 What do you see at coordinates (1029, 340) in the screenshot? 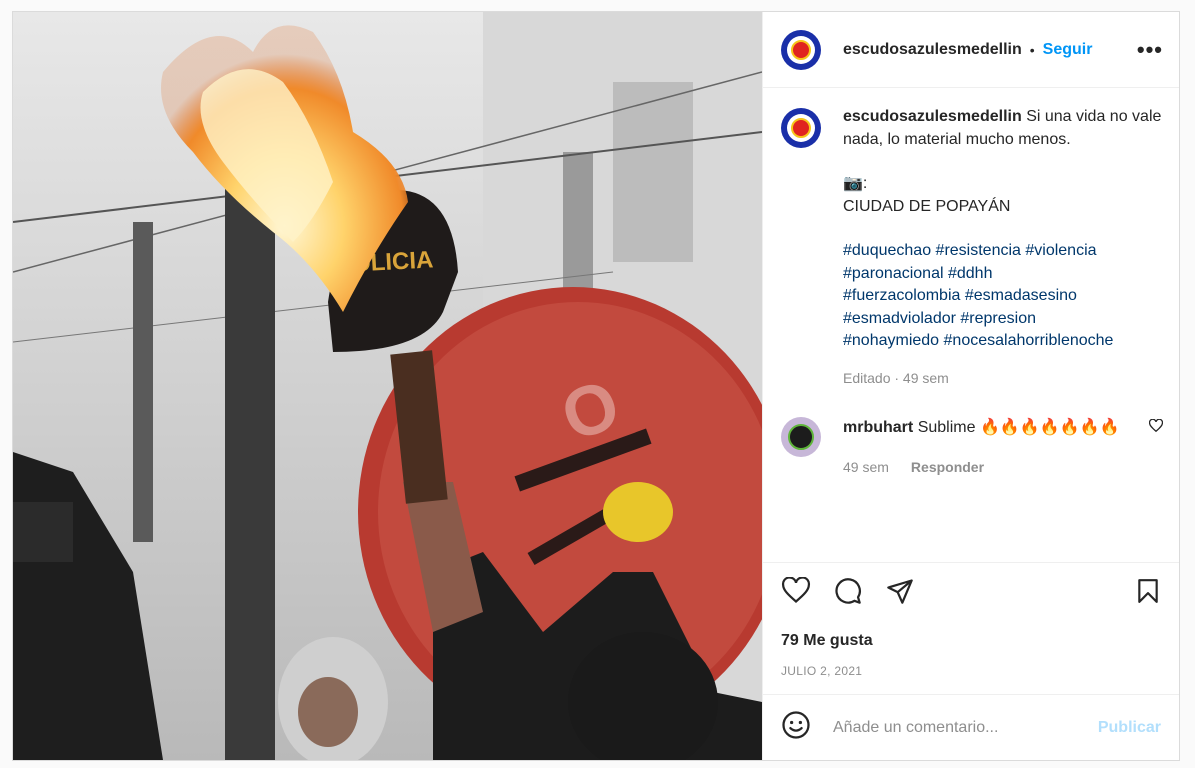
I see `hashtag: #nocesalahorriblenoche` at bounding box center [1029, 340].